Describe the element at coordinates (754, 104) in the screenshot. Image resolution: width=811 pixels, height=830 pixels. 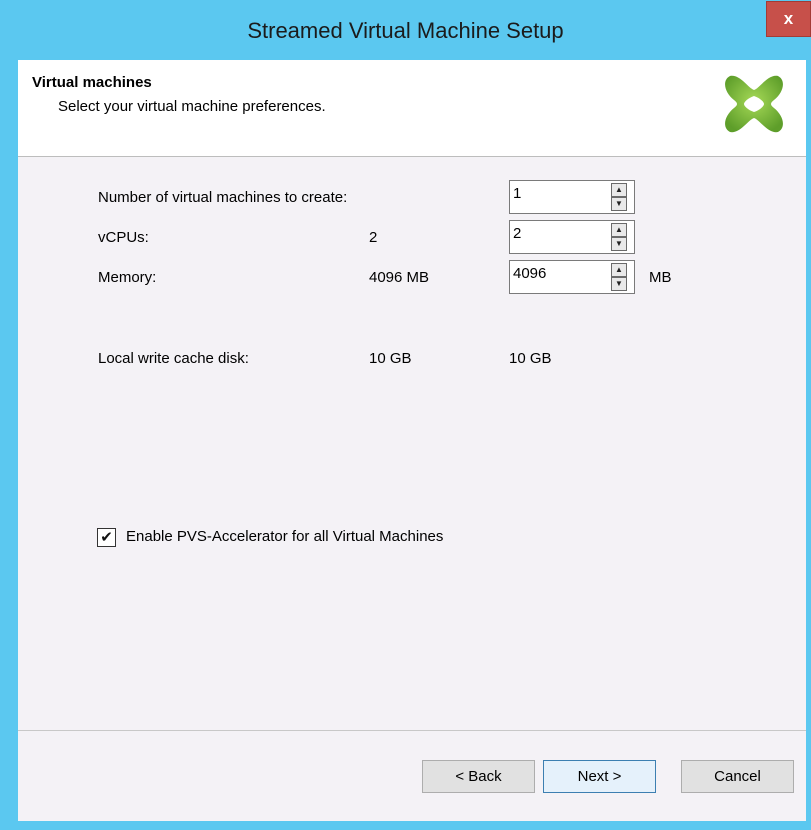
I see `citrix-logo-icon` at that location.